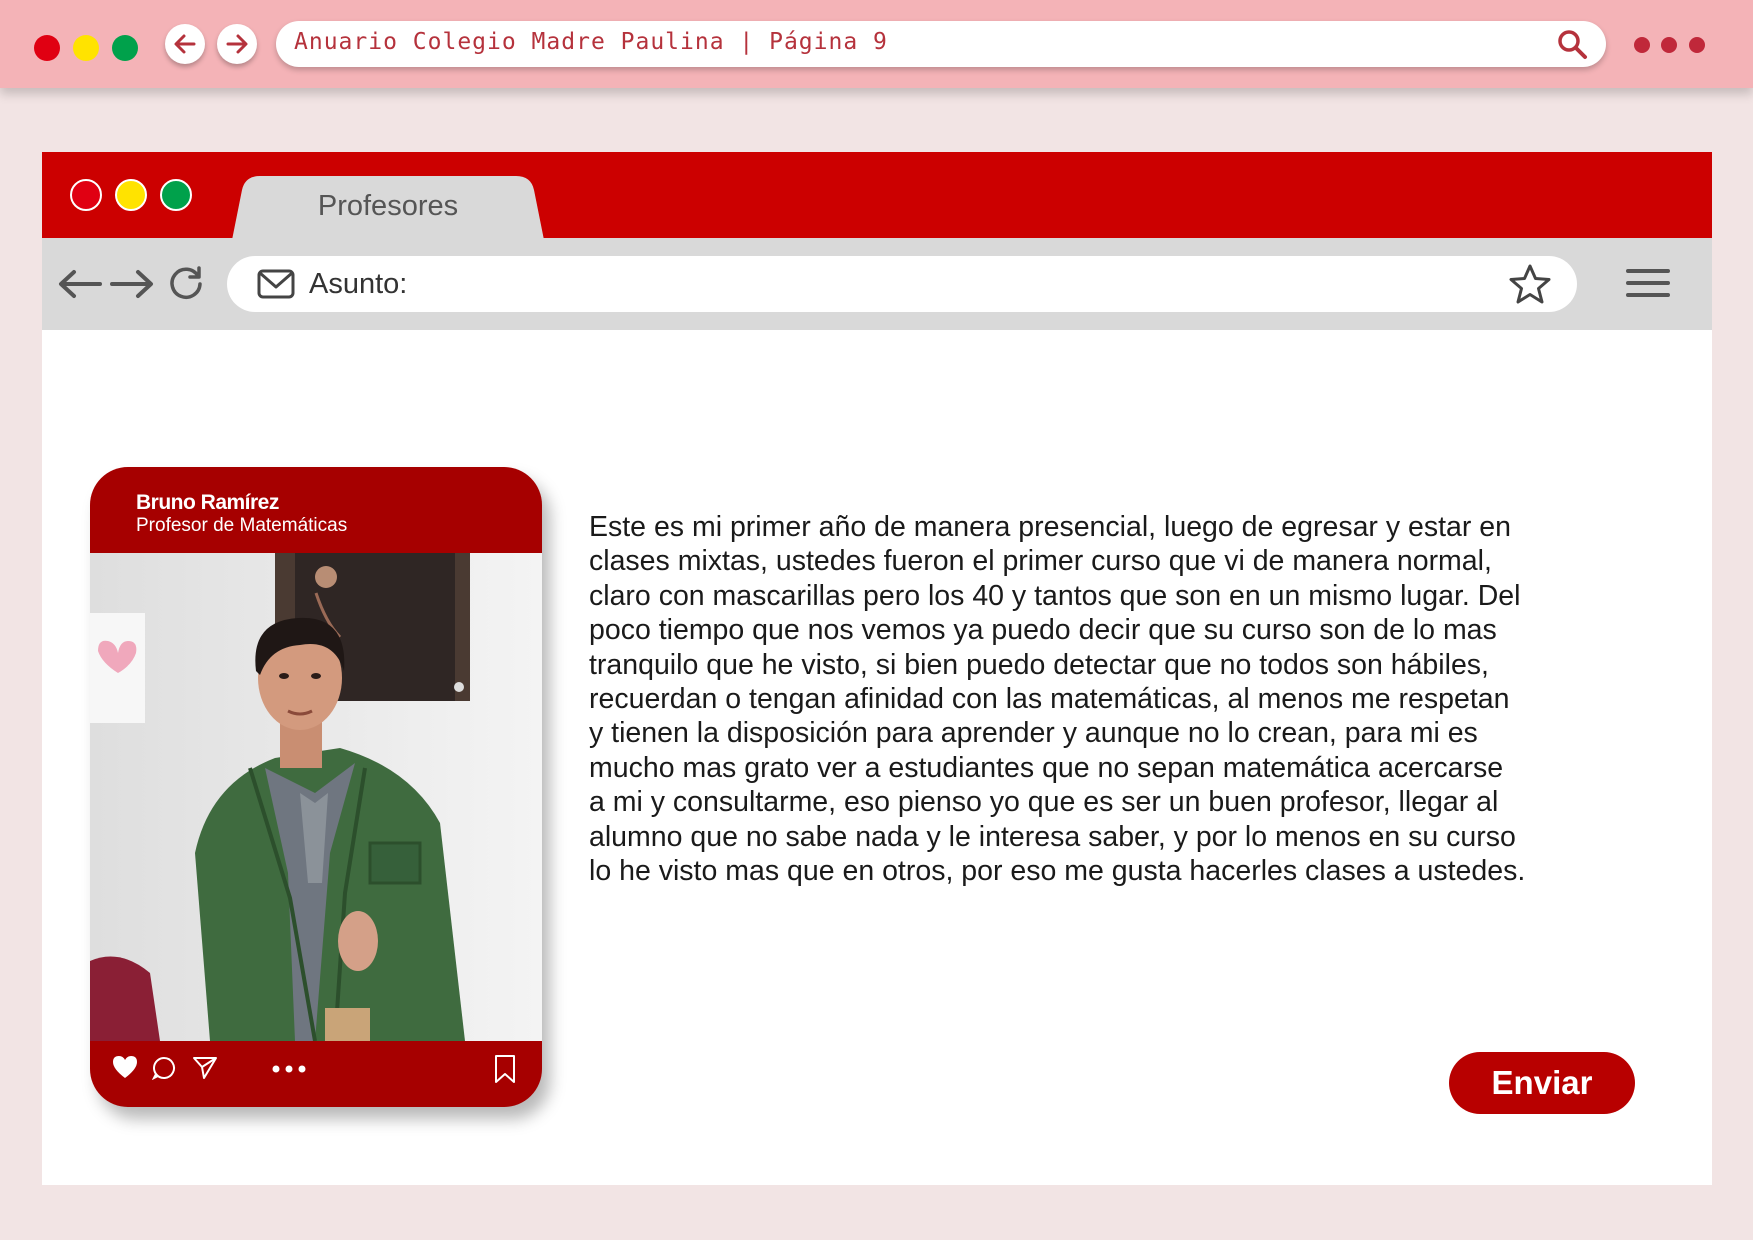  I want to click on forward-arrow-icon, so click(132, 284).